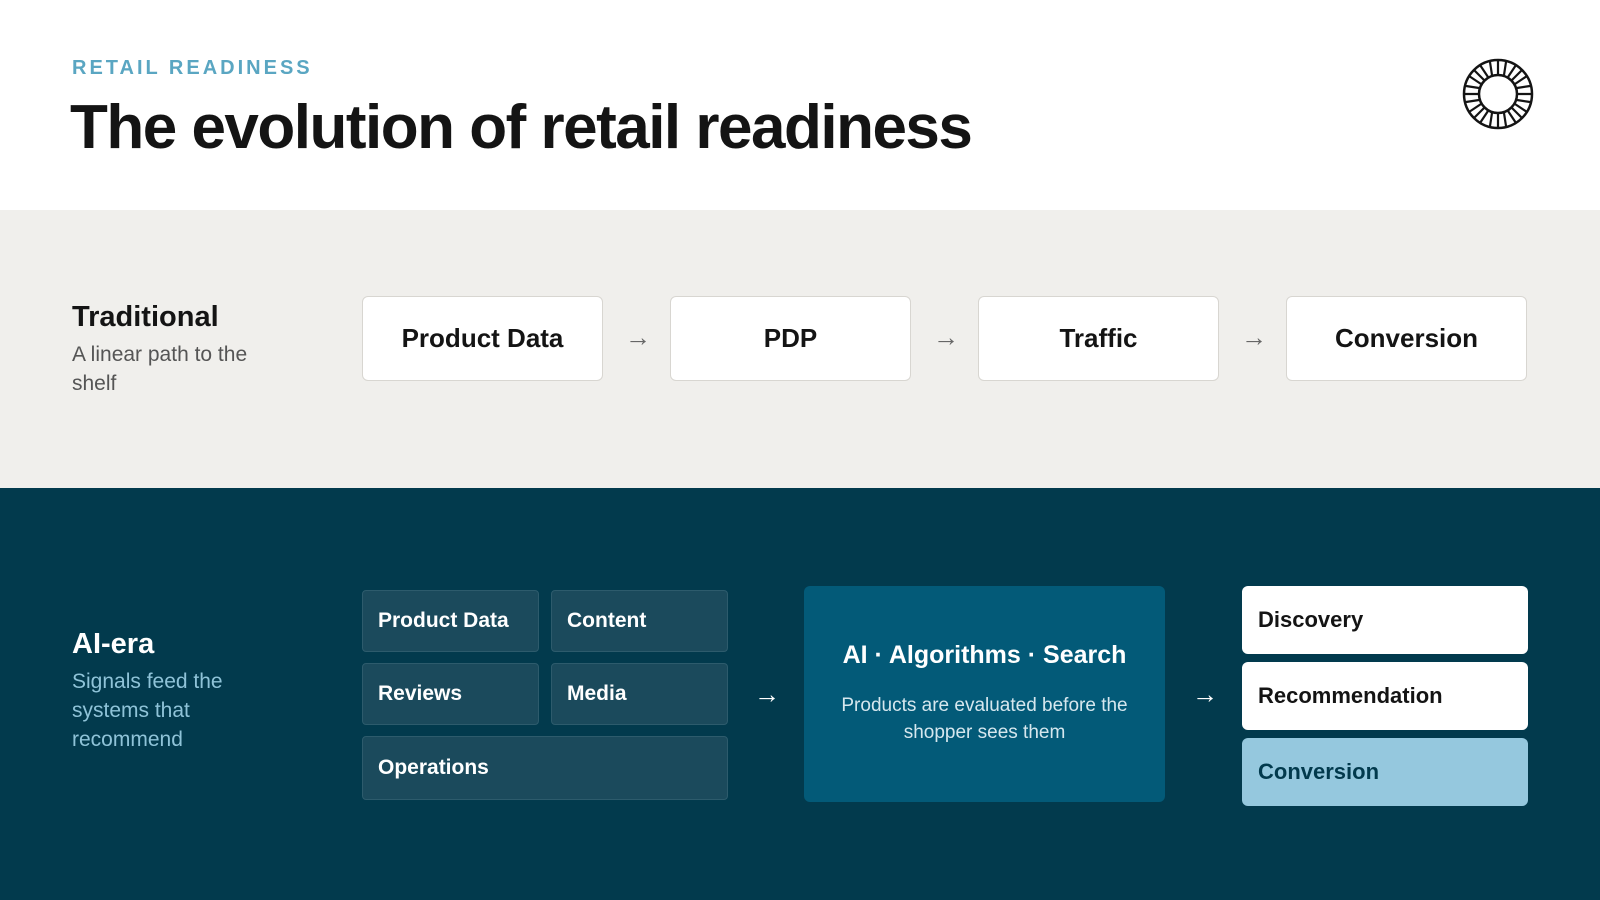  What do you see at coordinates (145, 317) in the screenshot?
I see `traditional-title: Traditional` at bounding box center [145, 317].